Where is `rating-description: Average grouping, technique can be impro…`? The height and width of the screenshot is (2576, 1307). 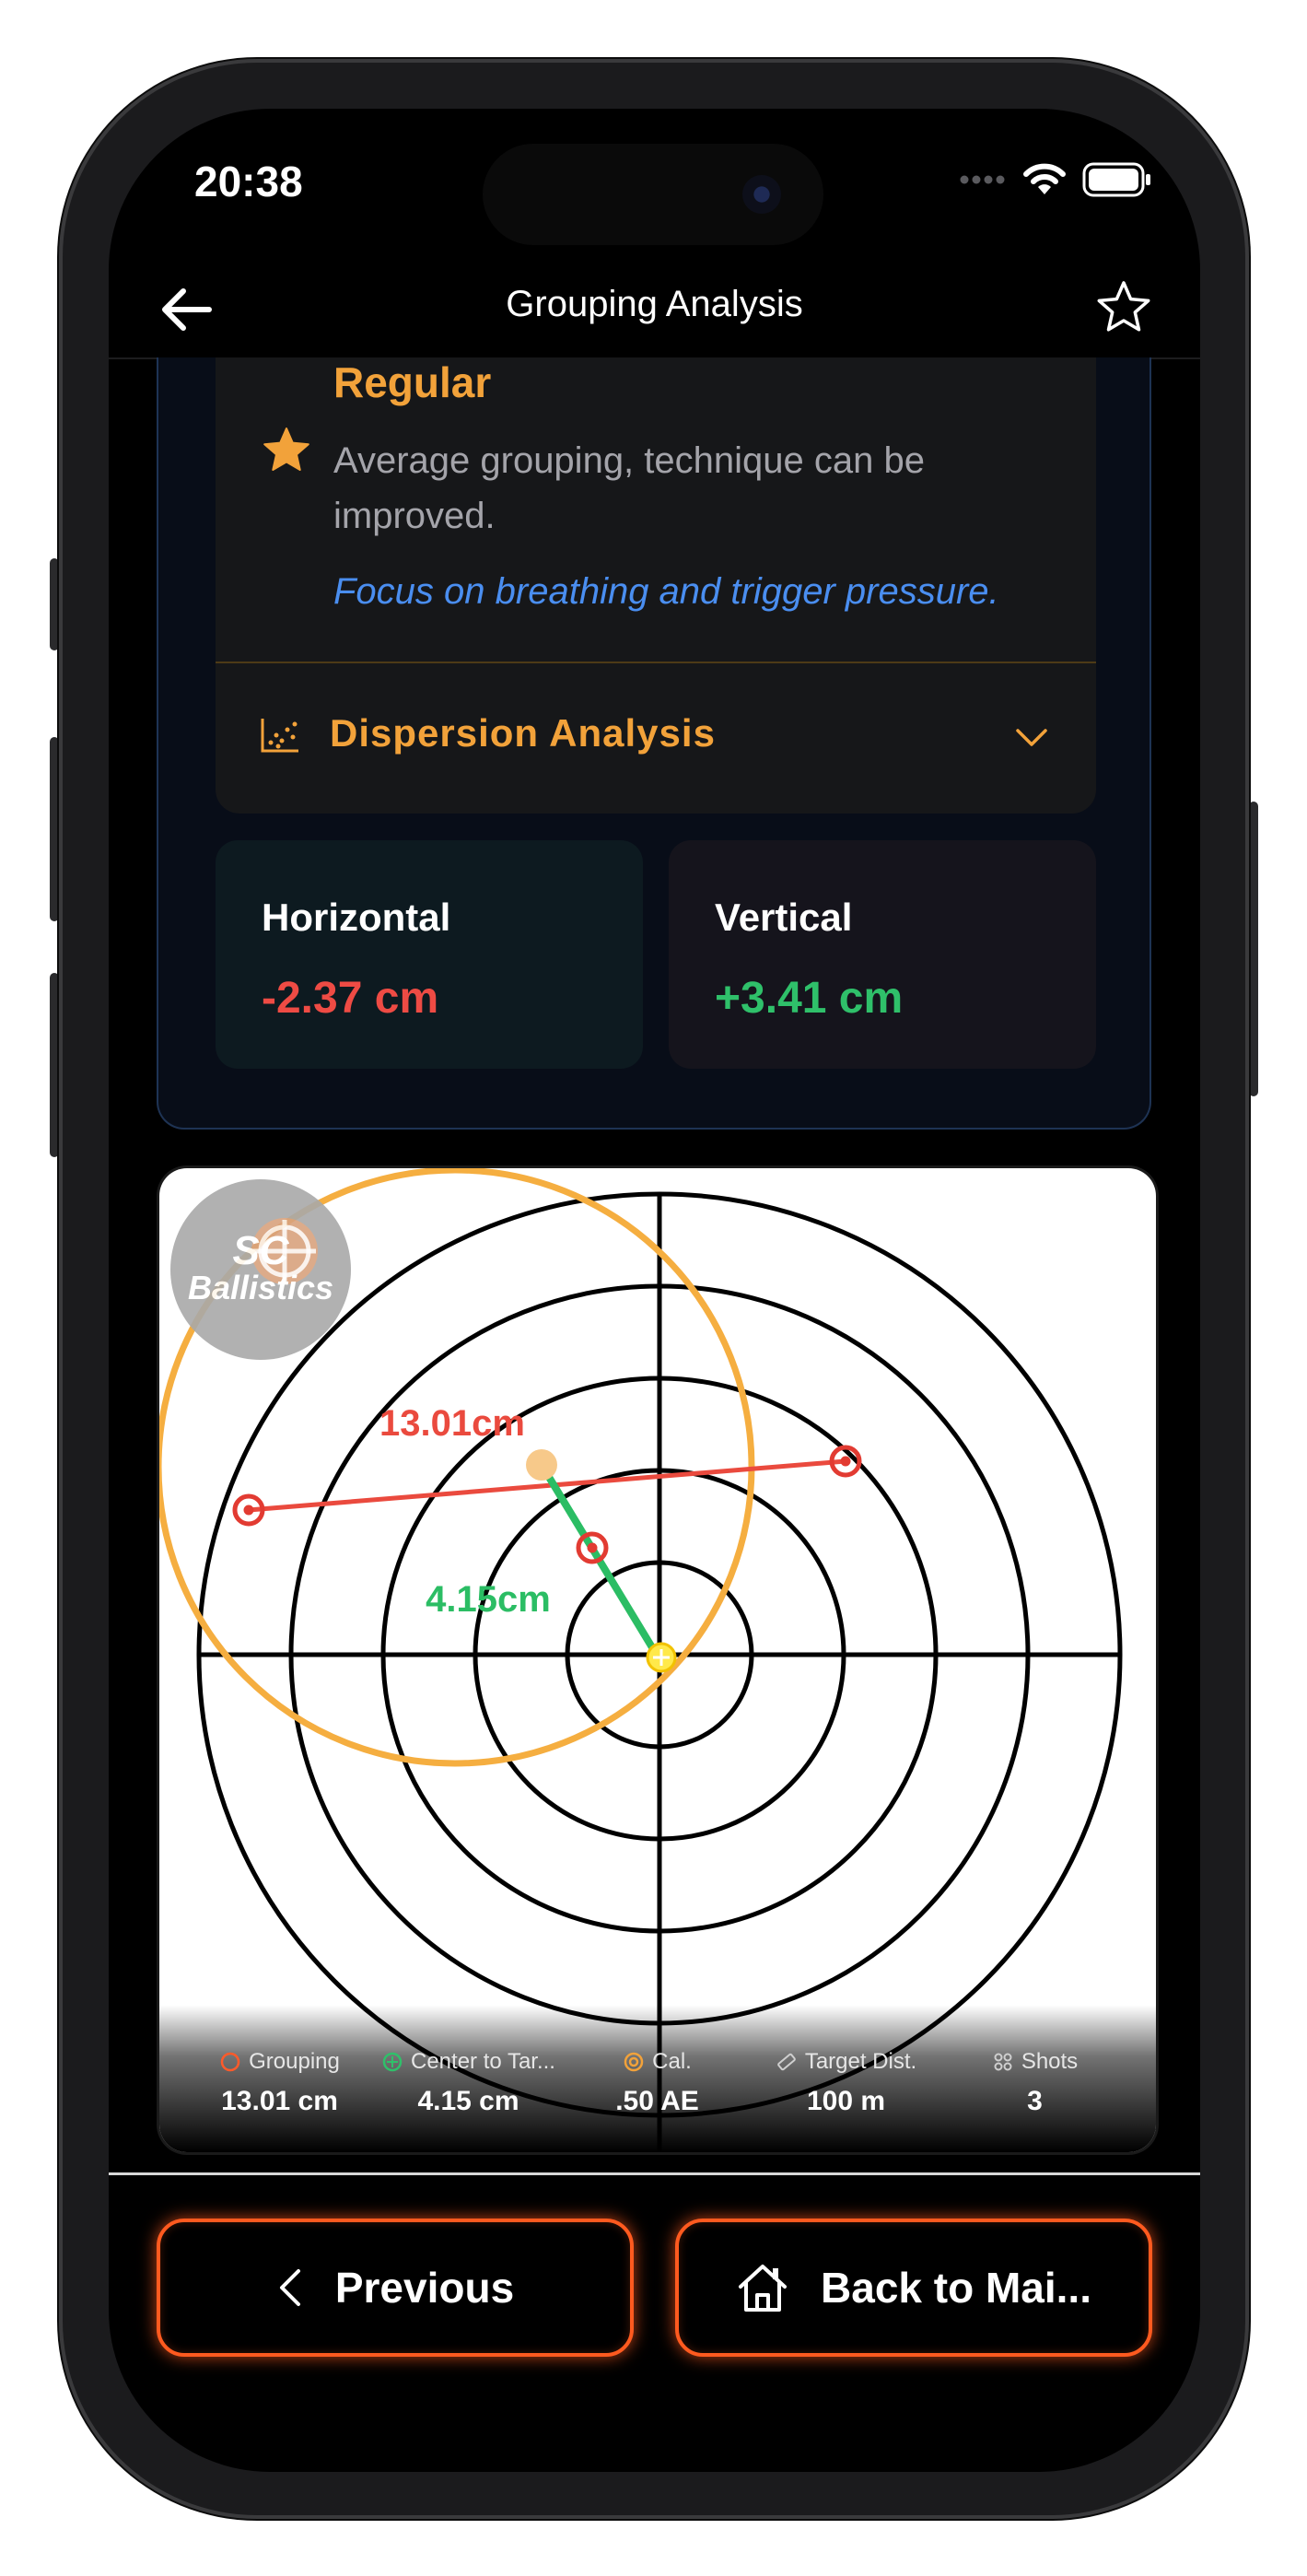
rating-description: Average grouping, technique can be impro… is located at coordinates (629, 488).